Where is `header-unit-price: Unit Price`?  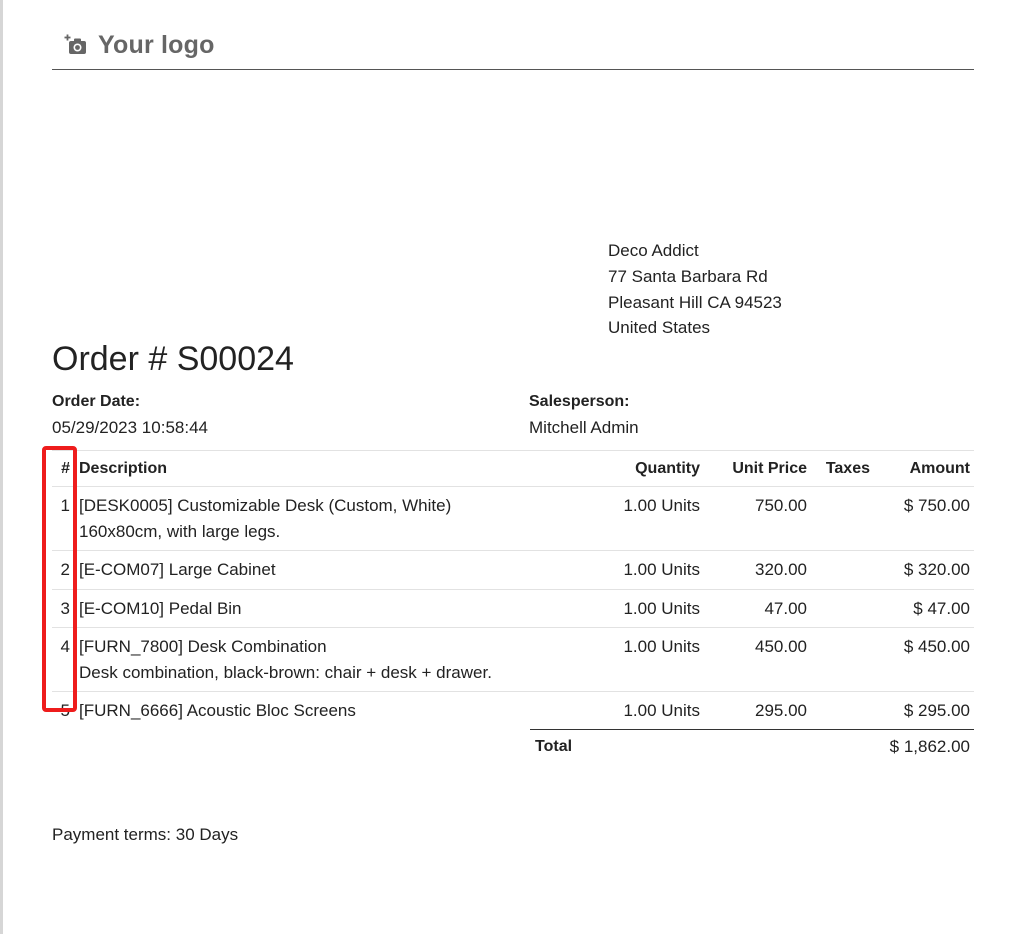
header-unit-price: Unit Price is located at coordinates (769, 468).